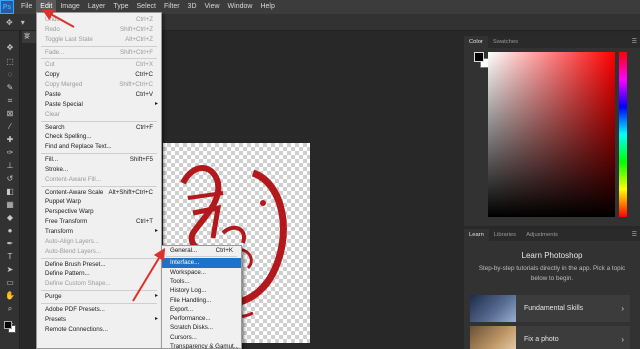  I want to click on tab-swatches: Swatches, so click(505, 42).